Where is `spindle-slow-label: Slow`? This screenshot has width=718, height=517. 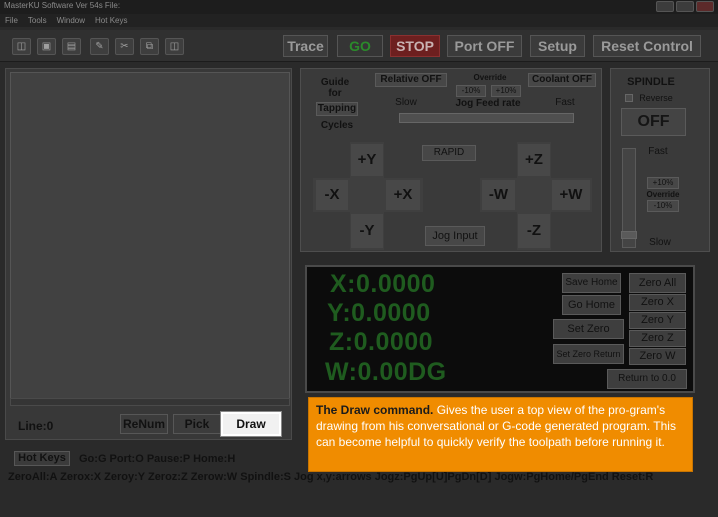 spindle-slow-label: Slow is located at coordinates (660, 242).